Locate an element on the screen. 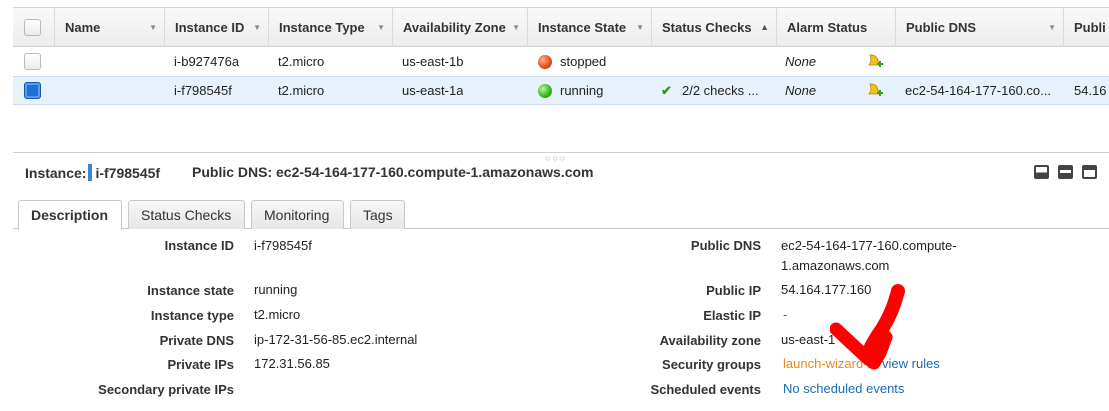  column-header-availability-zone: Availability Zone ▼ is located at coordinates (459, 27).